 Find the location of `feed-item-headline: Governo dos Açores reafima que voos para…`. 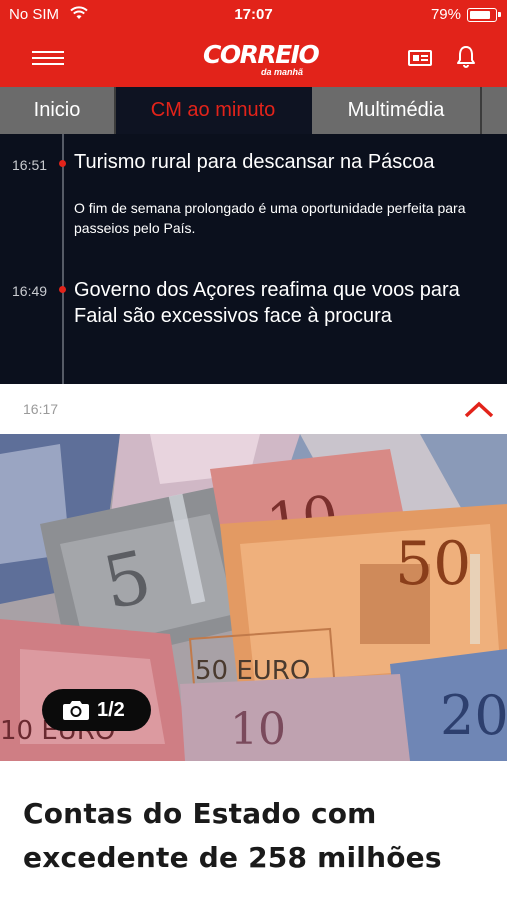

feed-item-headline: Governo dos Açores reafima que voos para… is located at coordinates (267, 303).